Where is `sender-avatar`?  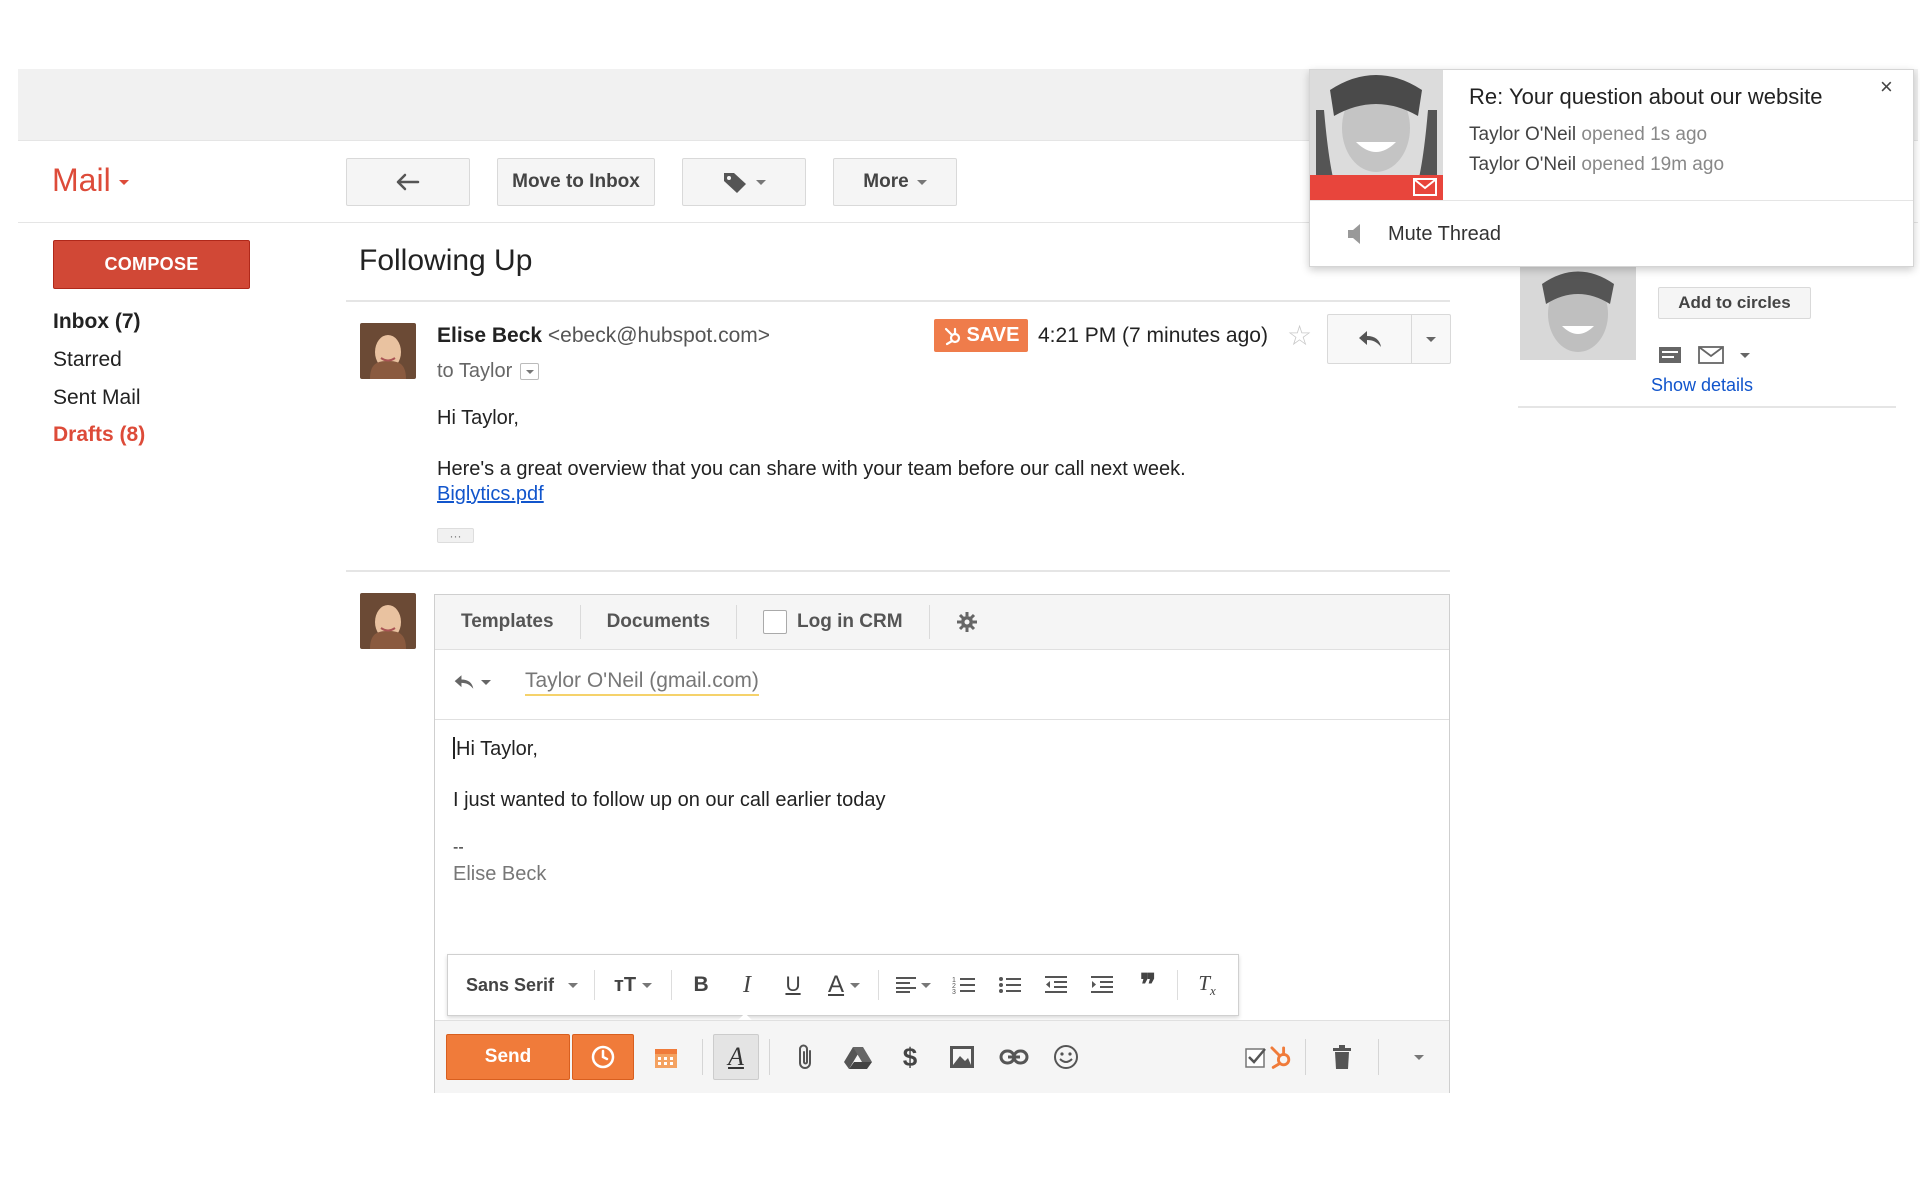
sender-avatar is located at coordinates (388, 351).